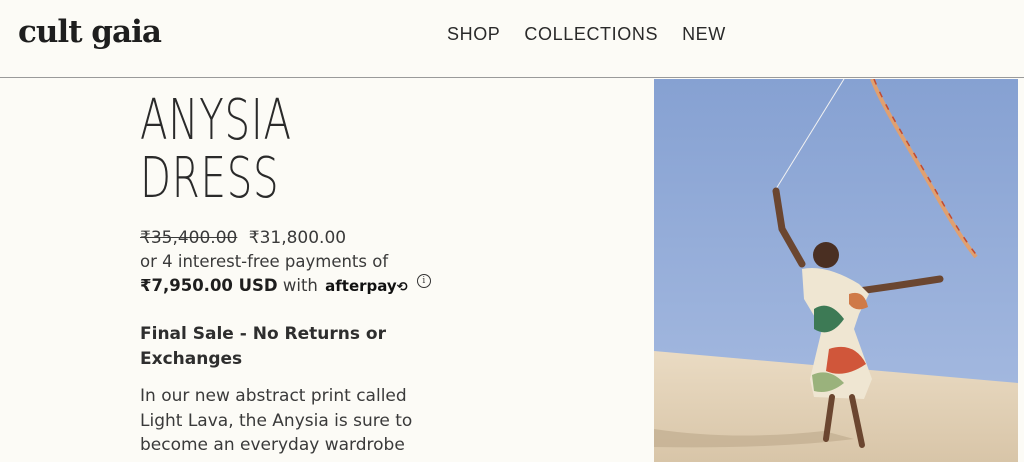  I want to click on product-title-line1: ANYSIA, so click(216, 120).